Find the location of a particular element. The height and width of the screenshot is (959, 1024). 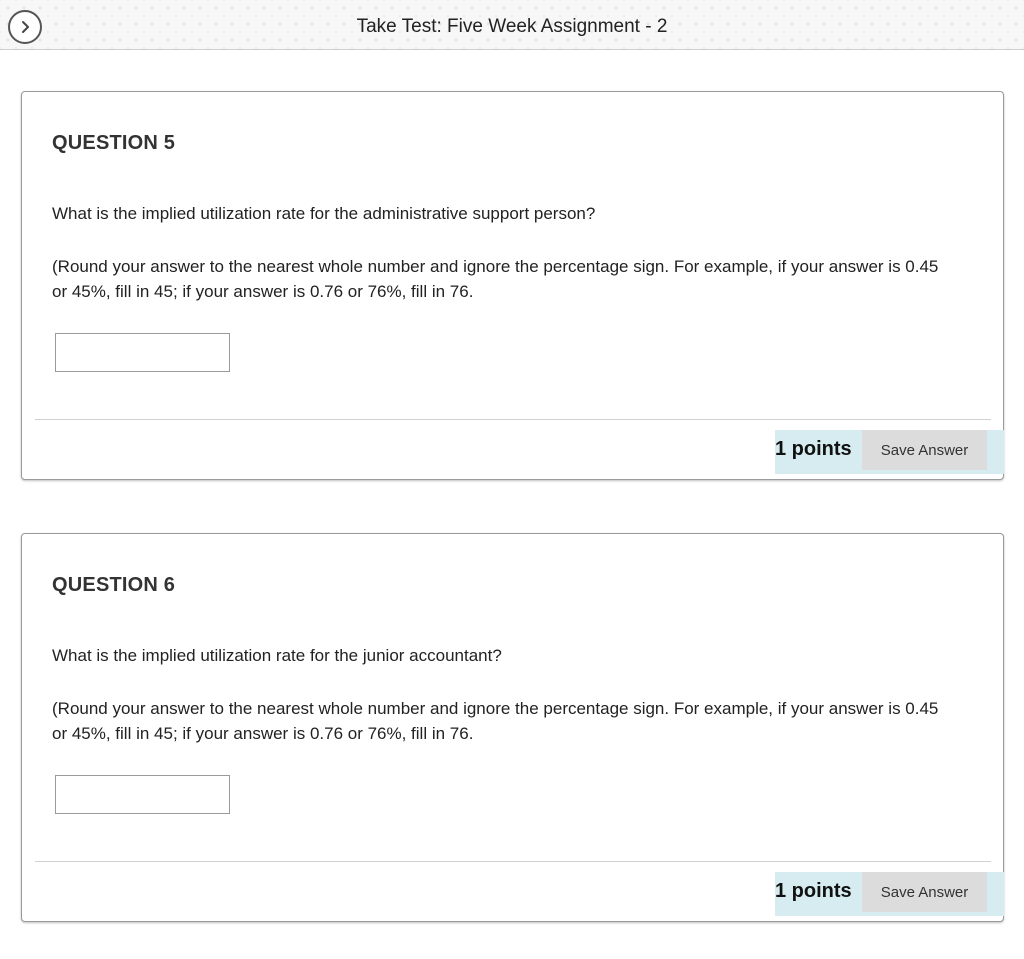

page-title: Take Test: Five Week Assignment - 2 is located at coordinates (512, 26).